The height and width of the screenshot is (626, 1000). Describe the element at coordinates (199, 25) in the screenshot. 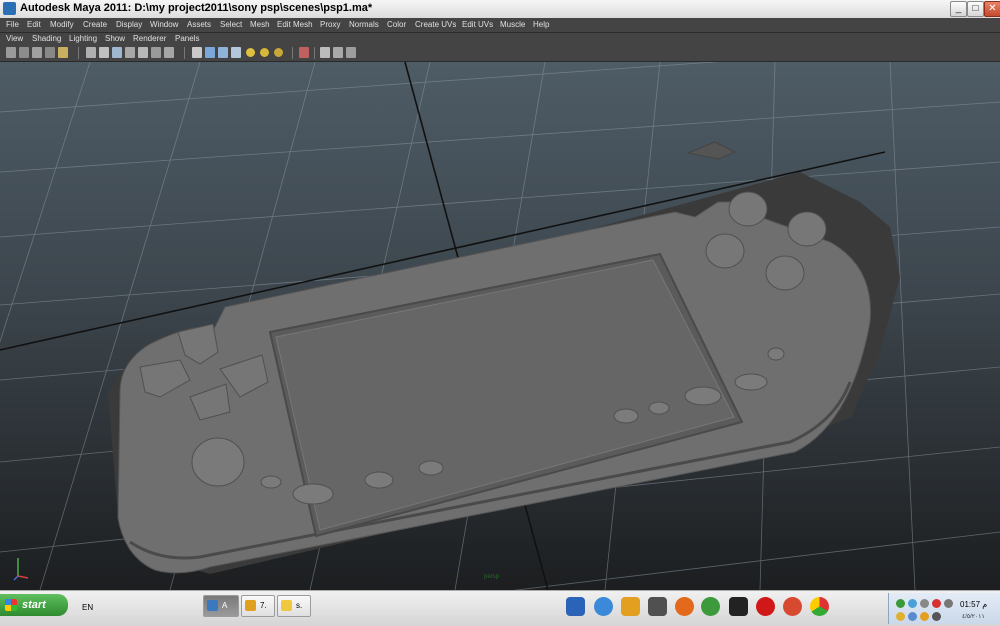

I see `menu-assets: Assets` at that location.